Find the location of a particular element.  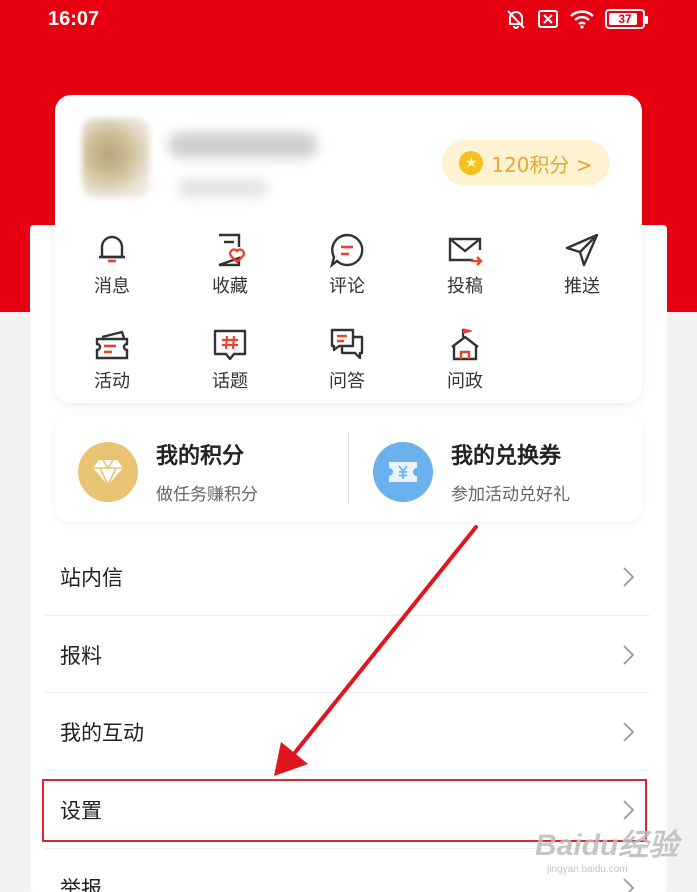

watermark-url: jingyan.baidu.com is located at coordinates (587, 869).